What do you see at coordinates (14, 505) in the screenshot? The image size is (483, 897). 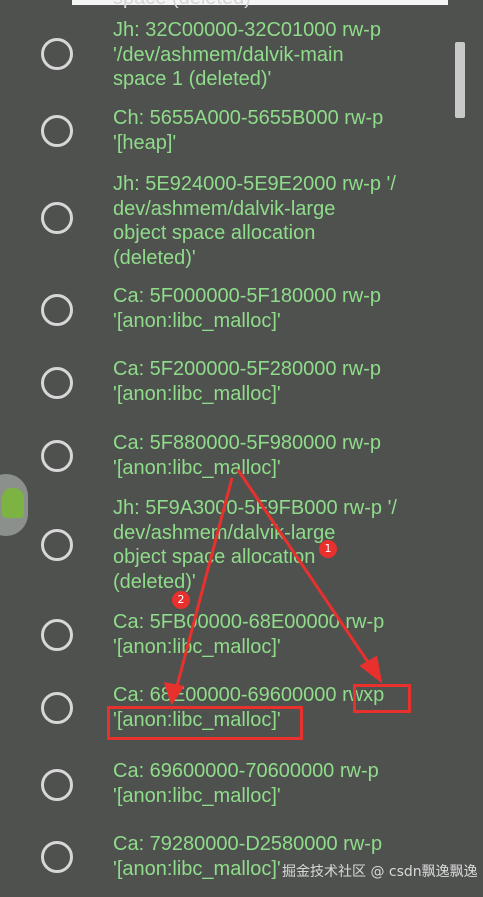 I see `android-icon` at bounding box center [14, 505].